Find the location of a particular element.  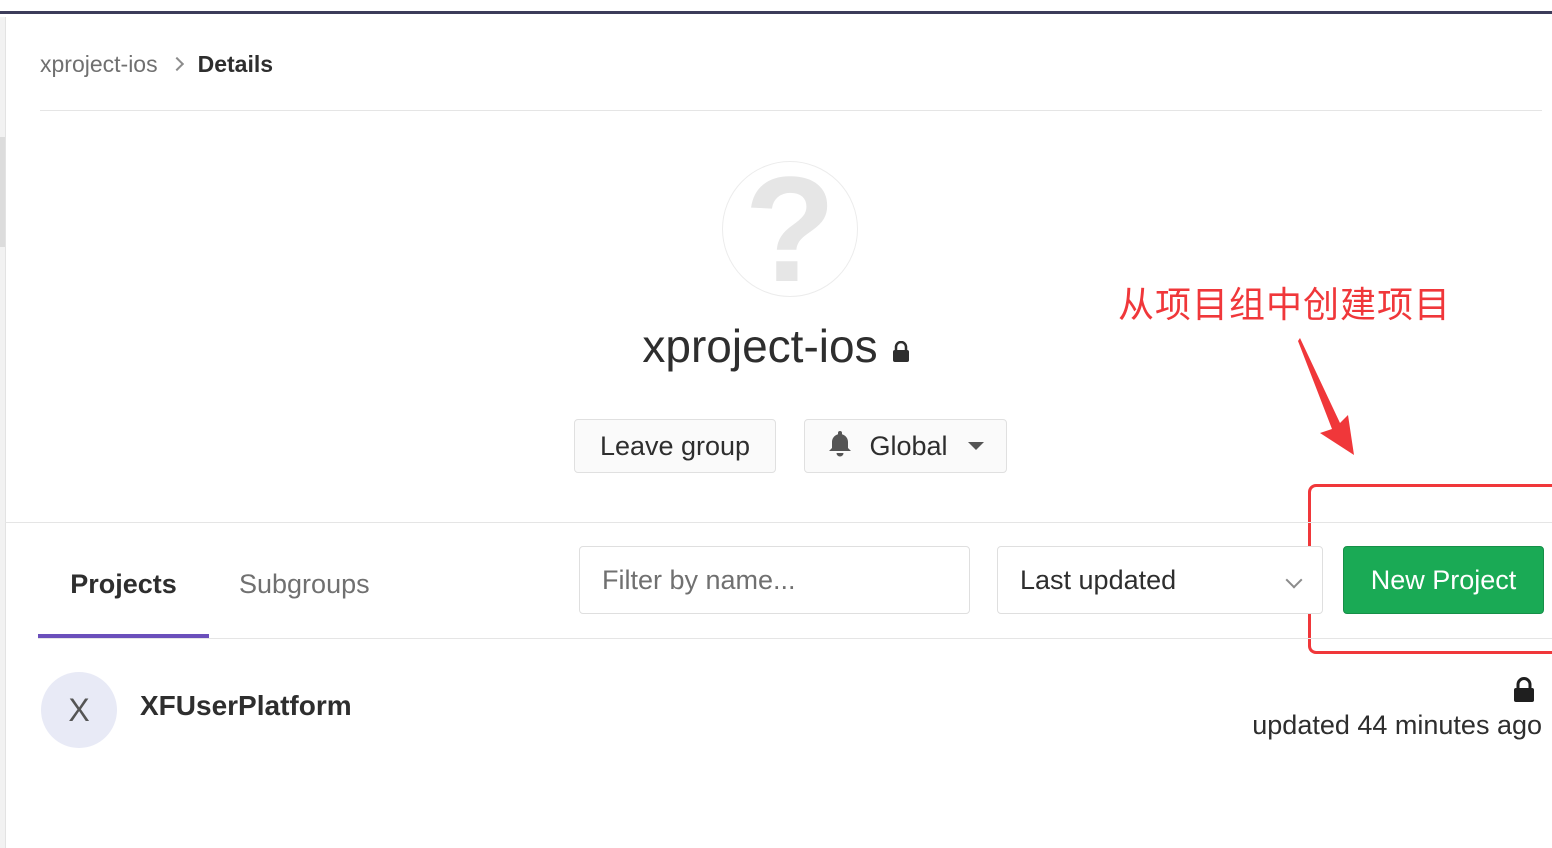

notification-dropdown: Global is located at coordinates (905, 446).